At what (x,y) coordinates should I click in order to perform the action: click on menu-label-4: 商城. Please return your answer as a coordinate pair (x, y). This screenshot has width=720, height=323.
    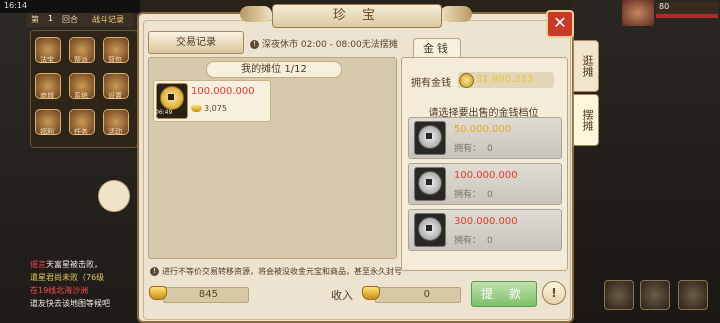
    Looking at the image, I should click on (47, 96).